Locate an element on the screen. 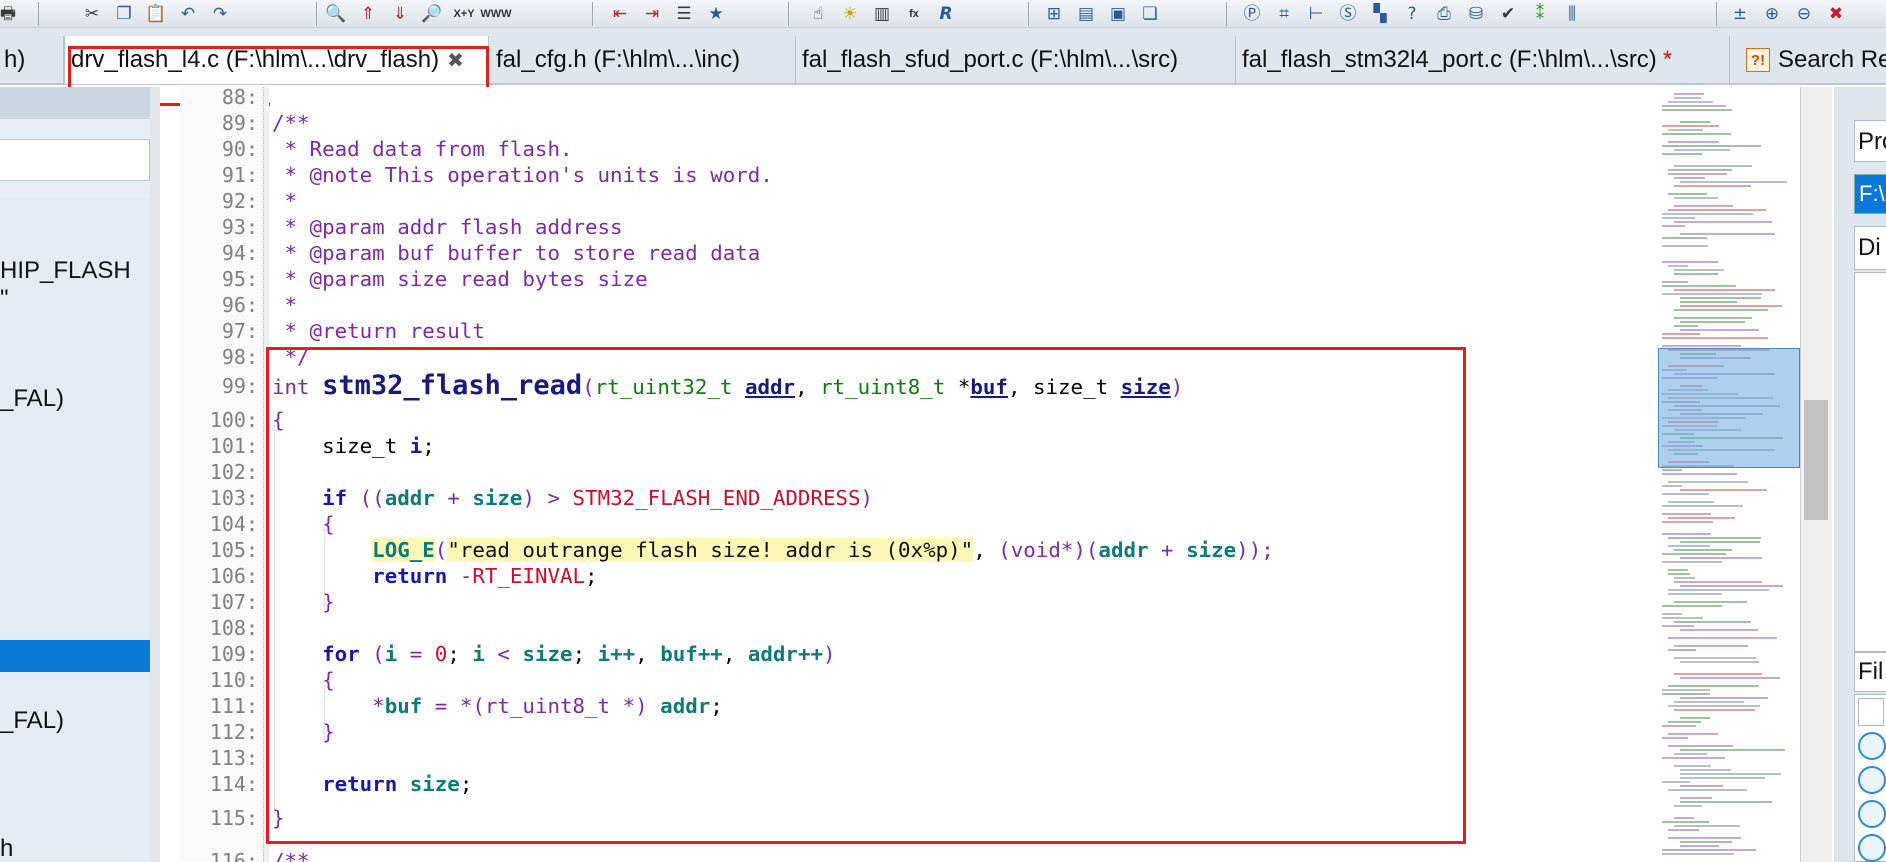 This screenshot has height=862, width=1886. tiles-icon: ❏ is located at coordinates (1150, 14).